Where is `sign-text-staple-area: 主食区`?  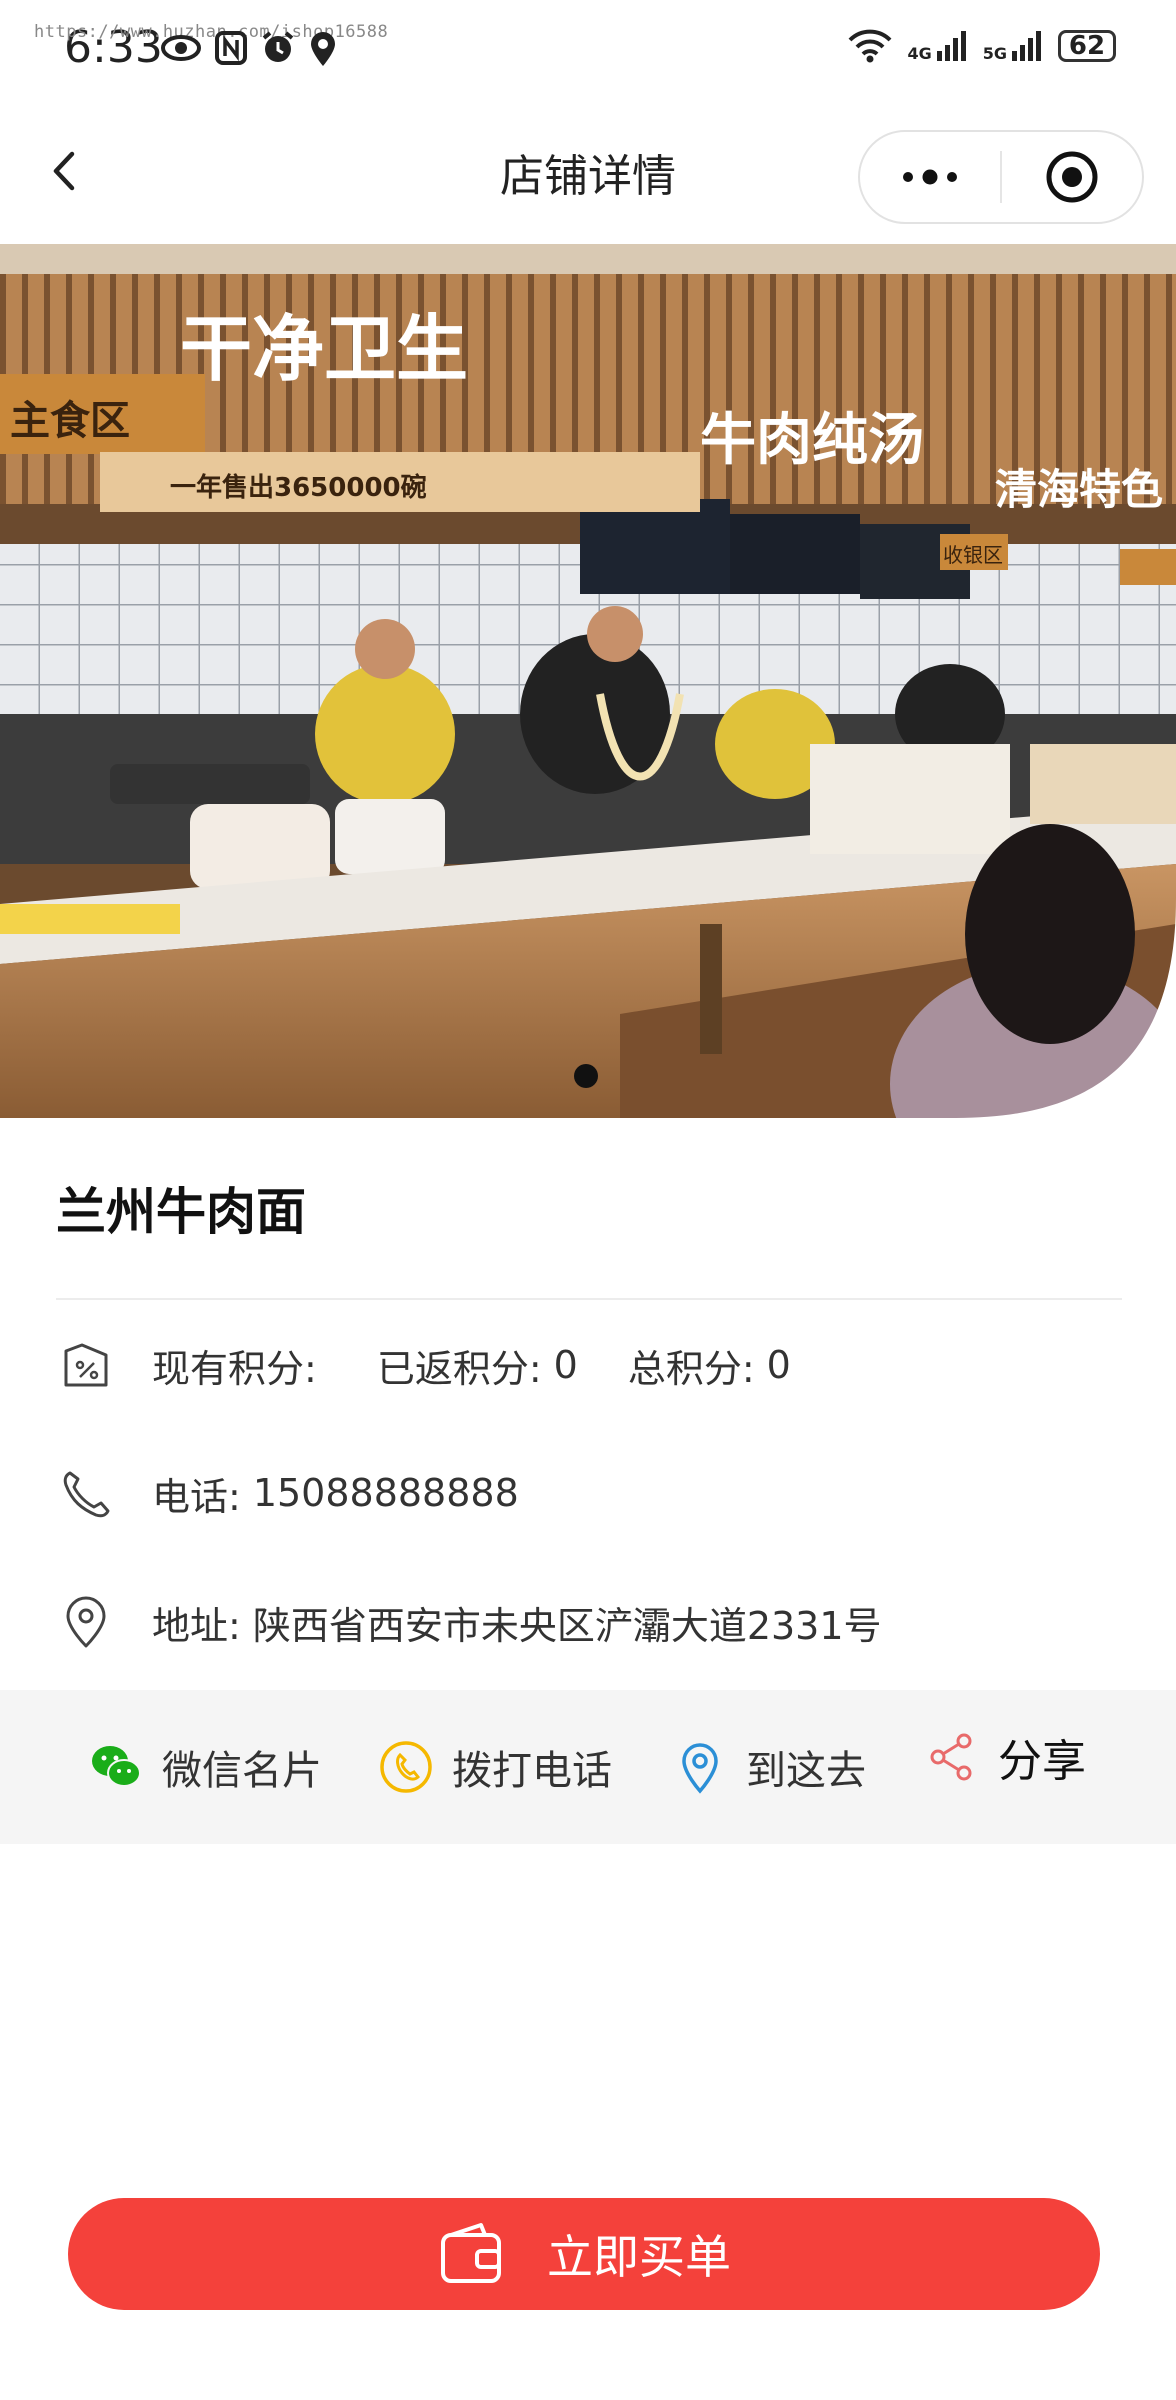
sign-text-staple-area: 主食区 is located at coordinates (70, 421).